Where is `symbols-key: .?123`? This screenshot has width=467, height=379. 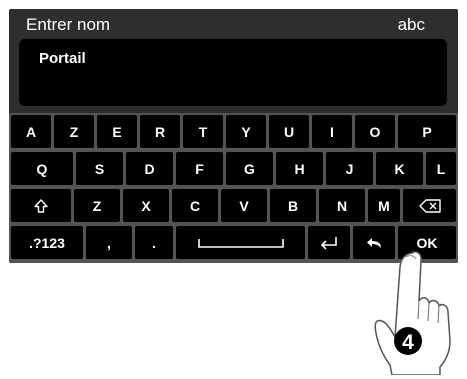 symbols-key: .?123 is located at coordinates (47, 242).